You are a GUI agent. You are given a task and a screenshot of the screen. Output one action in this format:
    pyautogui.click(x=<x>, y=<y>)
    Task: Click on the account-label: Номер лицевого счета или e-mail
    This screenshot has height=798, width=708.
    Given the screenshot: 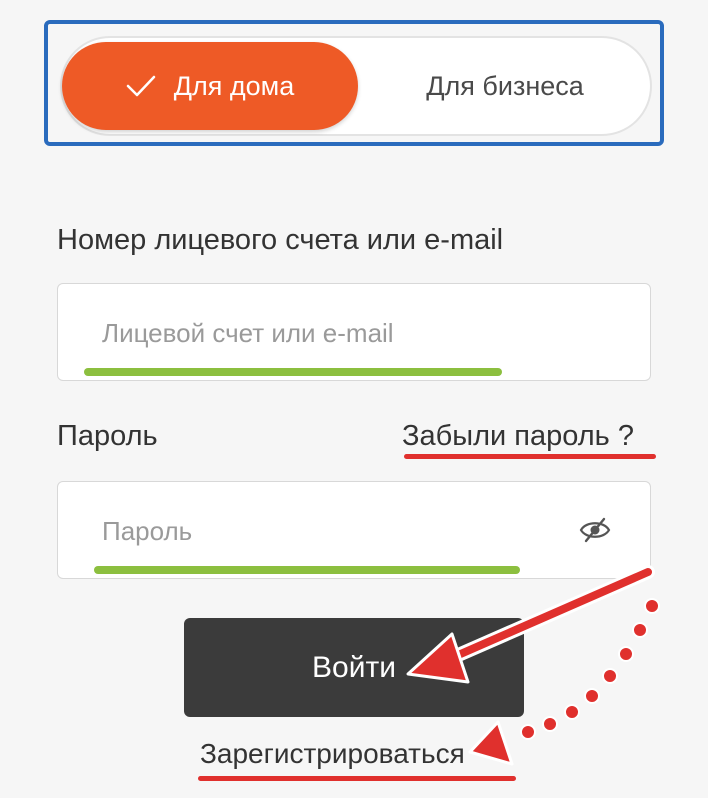 What is the action you would take?
    pyautogui.click(x=280, y=240)
    